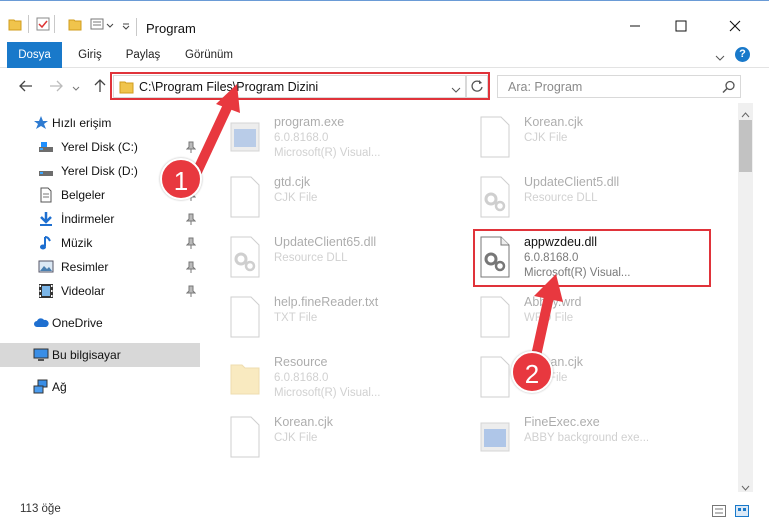 The width and height of the screenshot is (769, 532). I want to click on downloads-icon, so click(46, 219).